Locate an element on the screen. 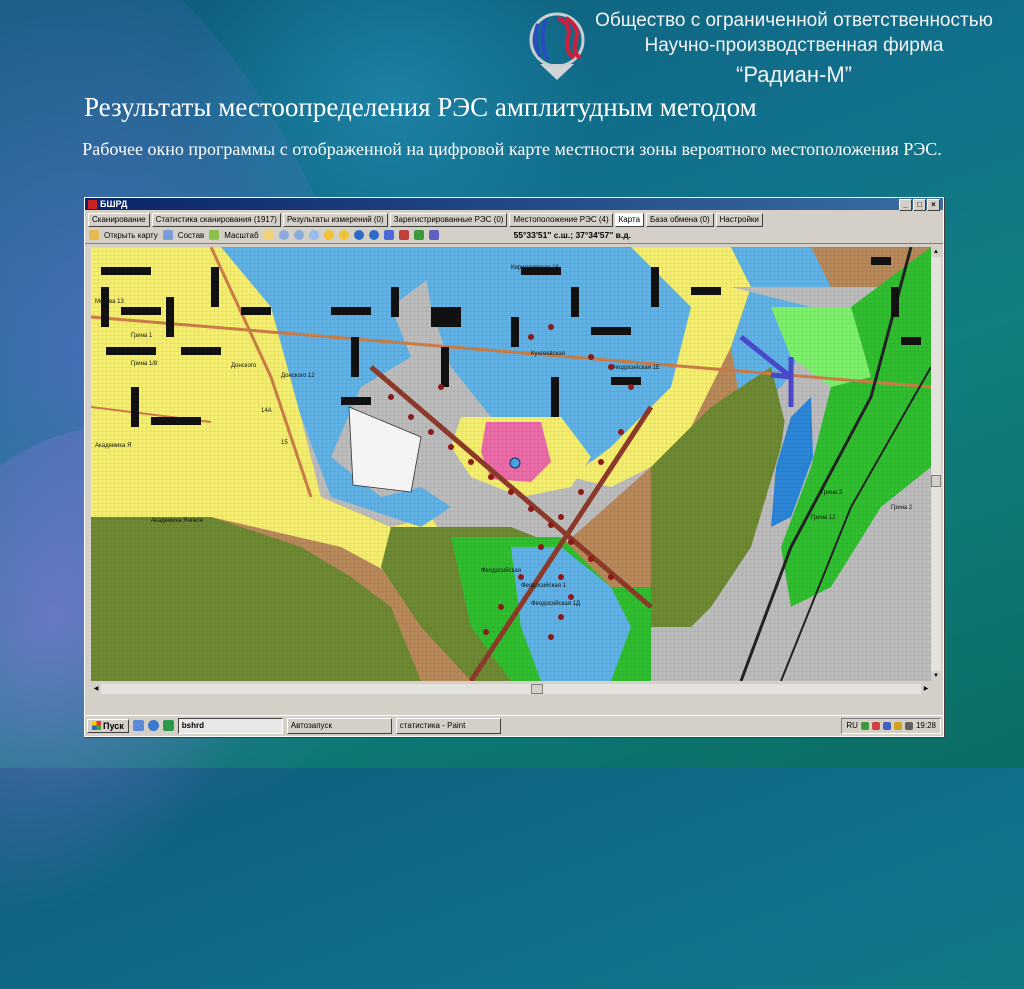 This screenshot has width=1024, height=989. map-label: Феодосийская 1Д is located at coordinates (555, 603).